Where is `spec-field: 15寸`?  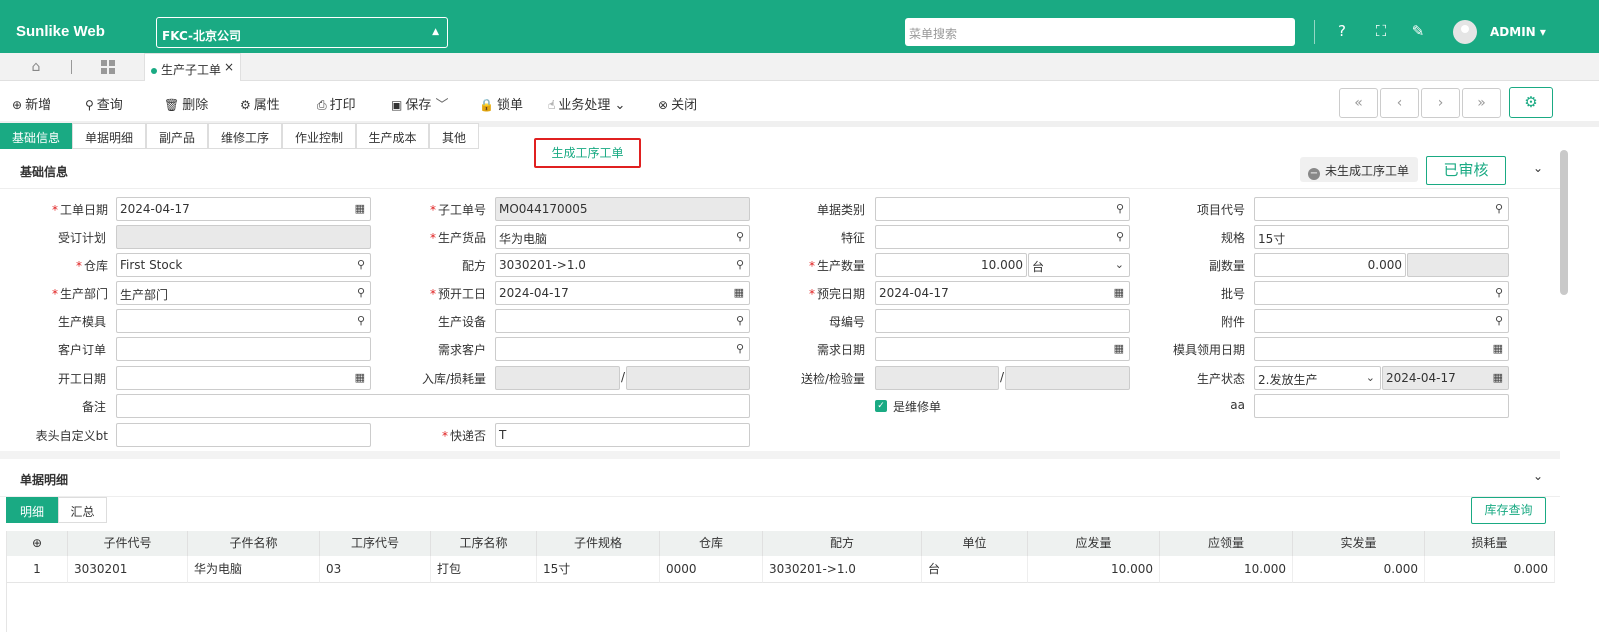 spec-field: 15寸 is located at coordinates (1381, 237).